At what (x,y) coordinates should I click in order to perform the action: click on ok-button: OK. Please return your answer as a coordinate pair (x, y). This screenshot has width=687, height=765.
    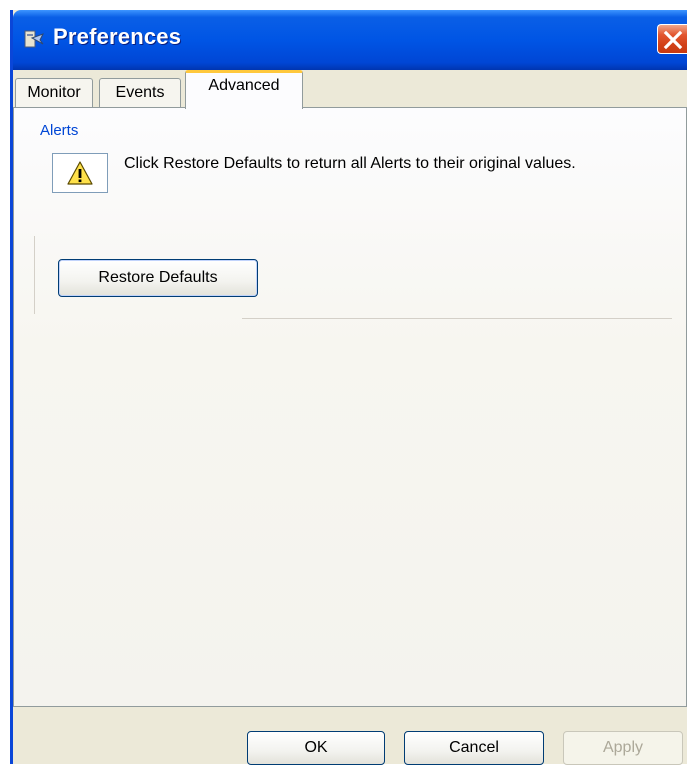
    Looking at the image, I should click on (316, 748).